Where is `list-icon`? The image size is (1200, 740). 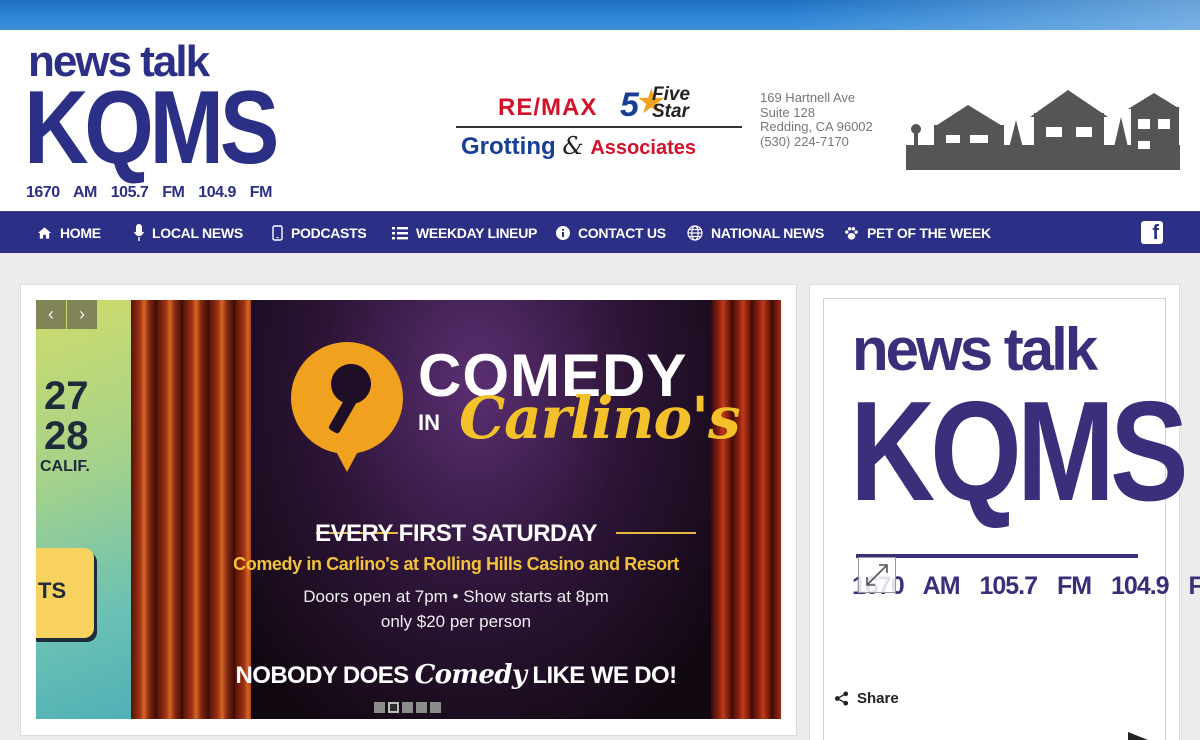
list-icon is located at coordinates (400, 233).